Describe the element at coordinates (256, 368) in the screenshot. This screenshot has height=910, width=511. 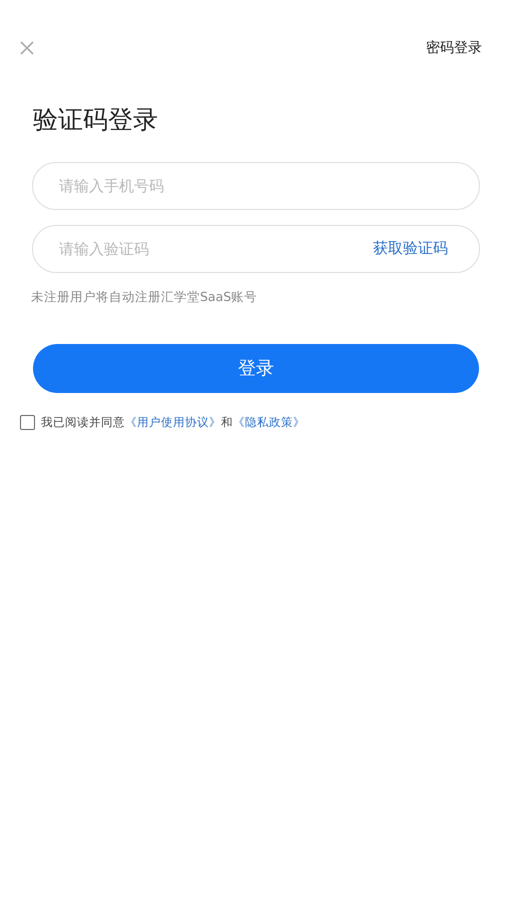
I see `login-button: 登录` at that location.